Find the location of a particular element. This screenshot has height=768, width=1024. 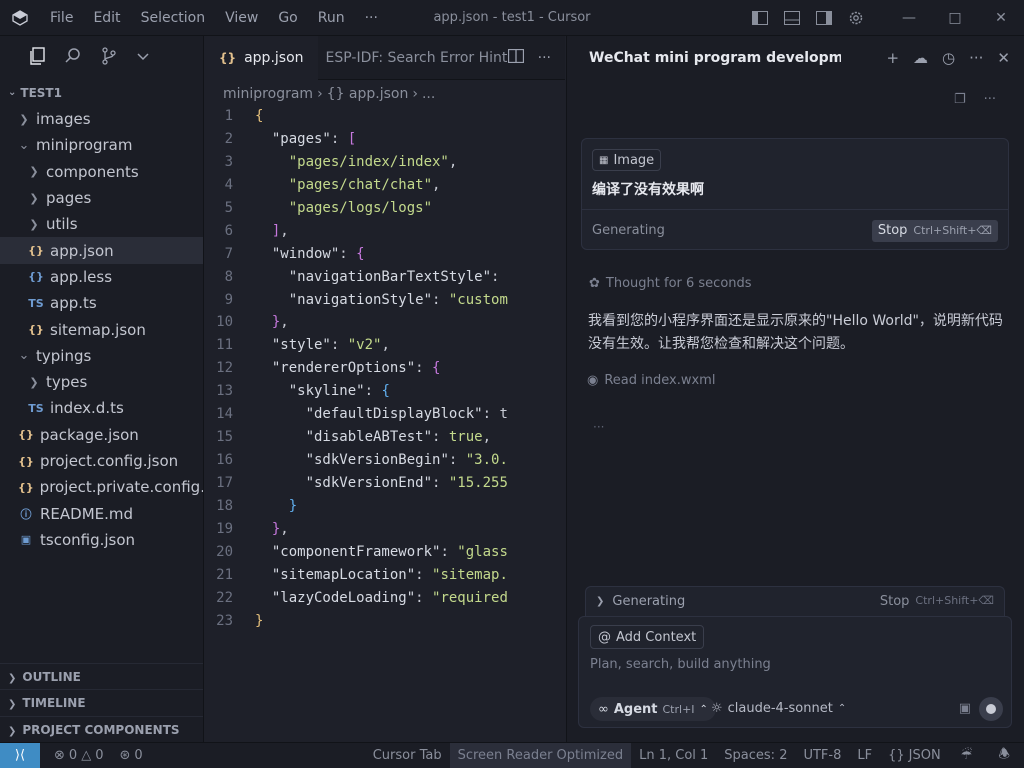

project-components-section: ❯ PROJECT COMPONENTS is located at coordinates (101, 729).